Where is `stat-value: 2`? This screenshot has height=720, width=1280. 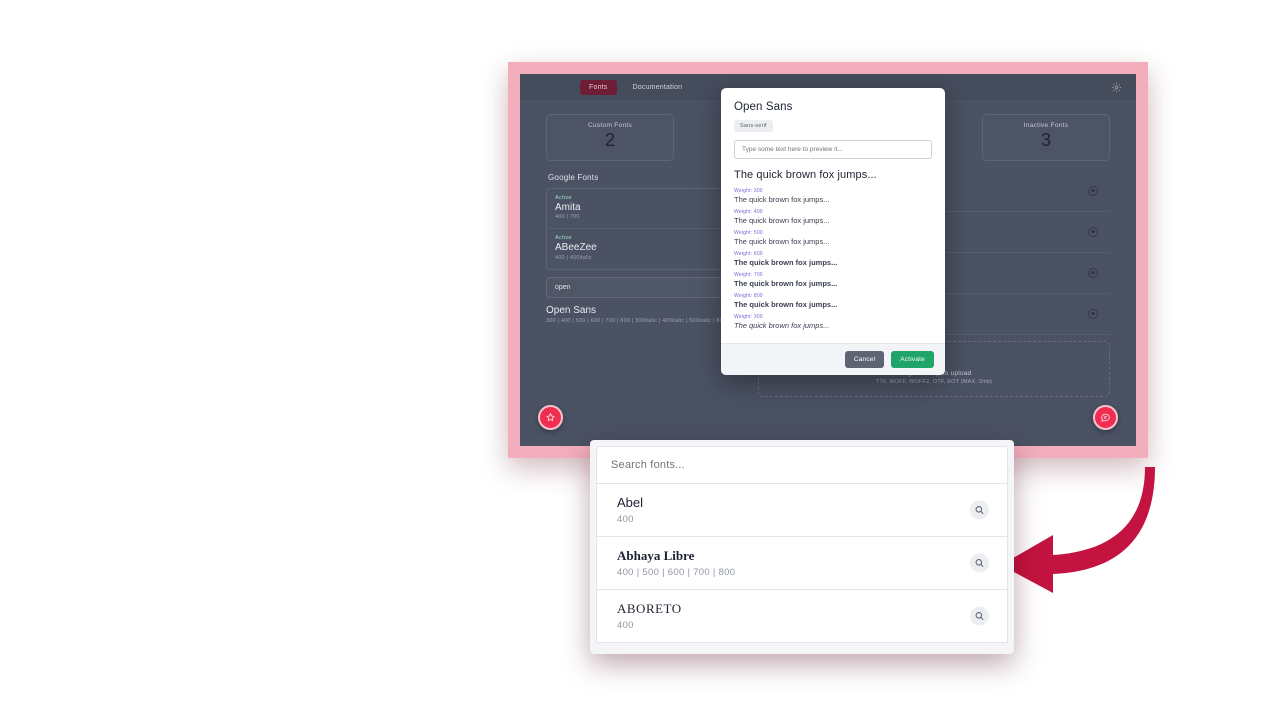 stat-value: 2 is located at coordinates (609, 140).